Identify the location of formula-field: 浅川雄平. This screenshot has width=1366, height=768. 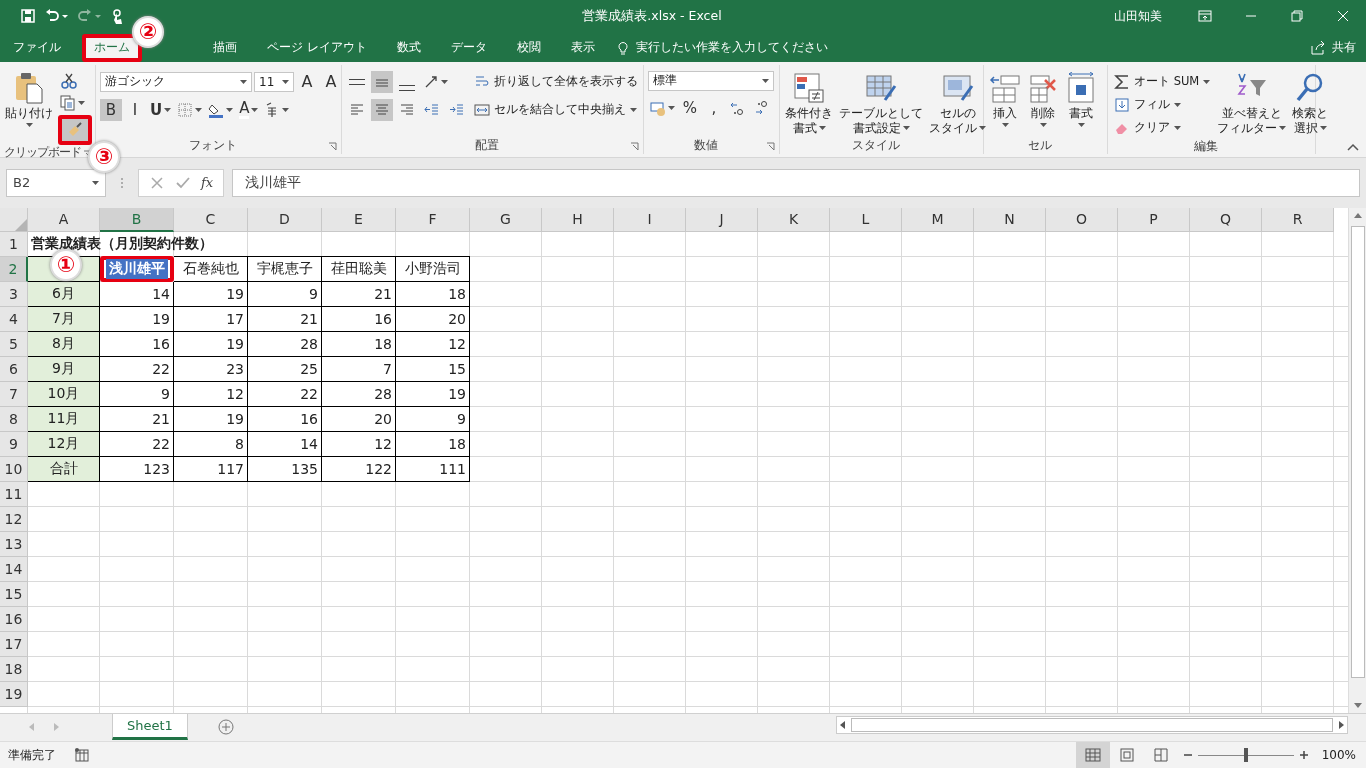
(796, 182).